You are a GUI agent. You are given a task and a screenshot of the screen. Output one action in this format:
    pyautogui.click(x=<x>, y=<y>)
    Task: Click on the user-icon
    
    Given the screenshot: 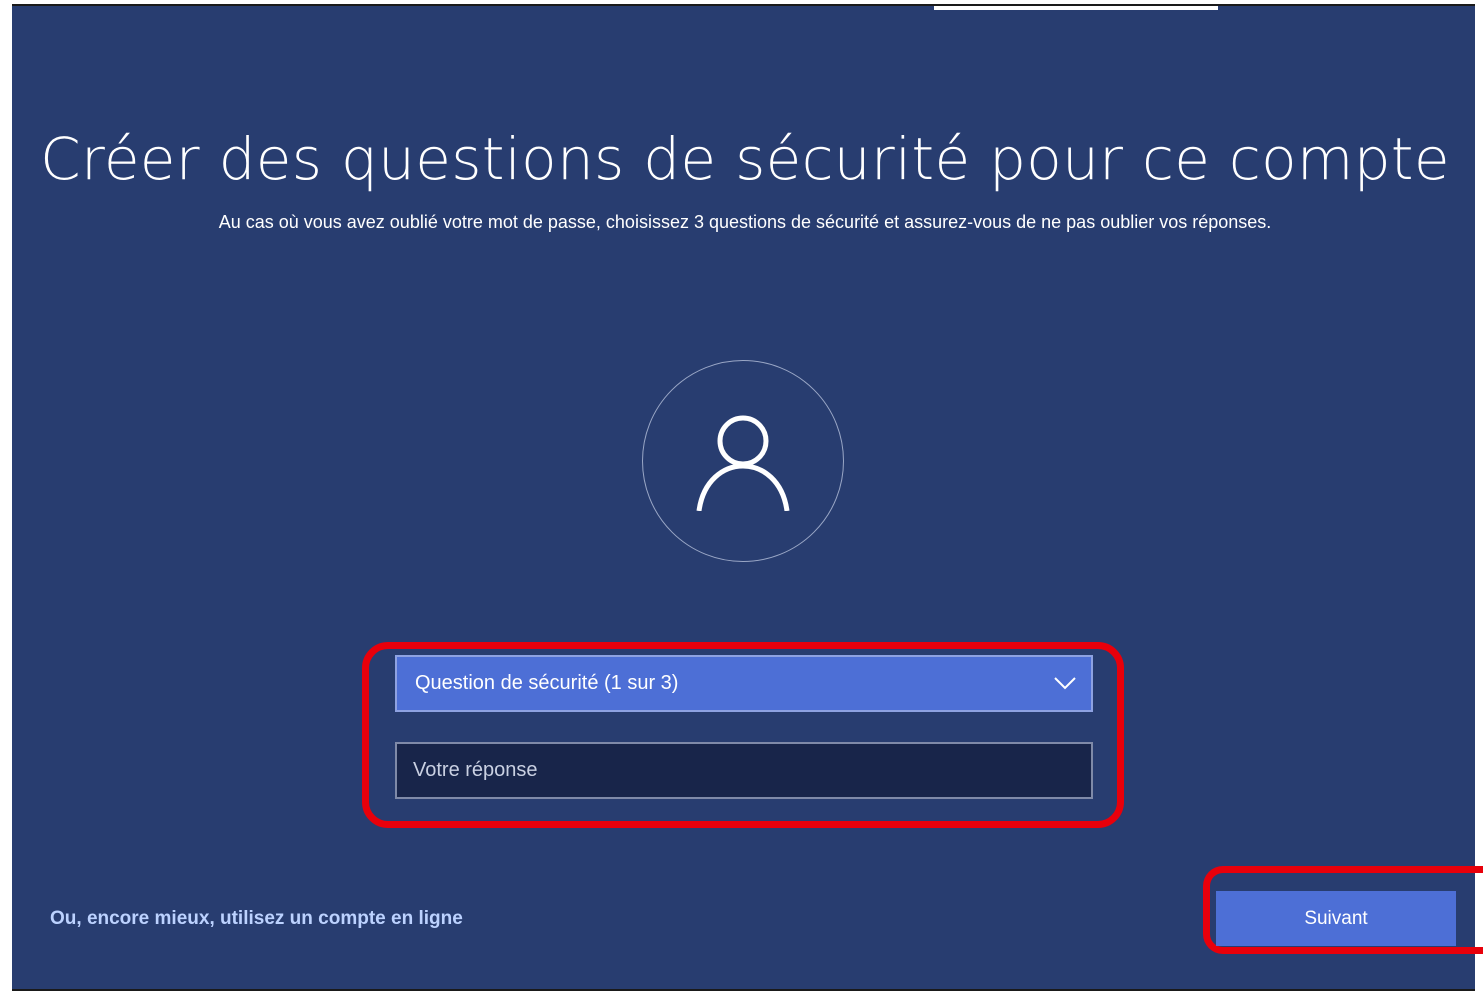 What is the action you would take?
    pyautogui.click(x=743, y=463)
    